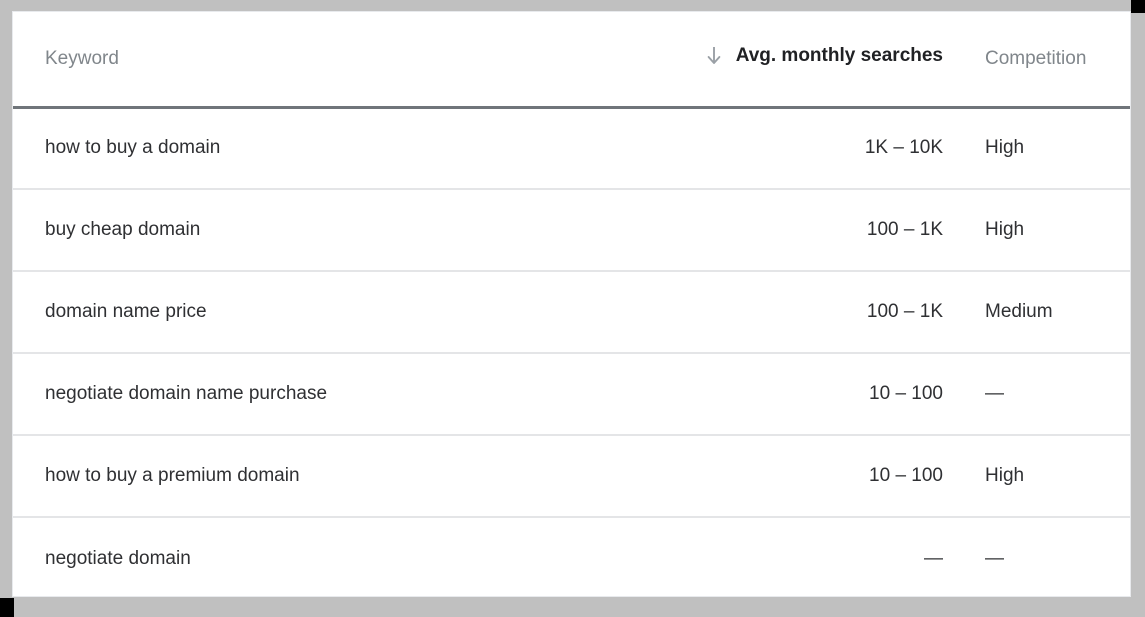 This screenshot has width=1145, height=617. What do you see at coordinates (133, 148) in the screenshot?
I see `cell-keyword: how to buy a domain` at bounding box center [133, 148].